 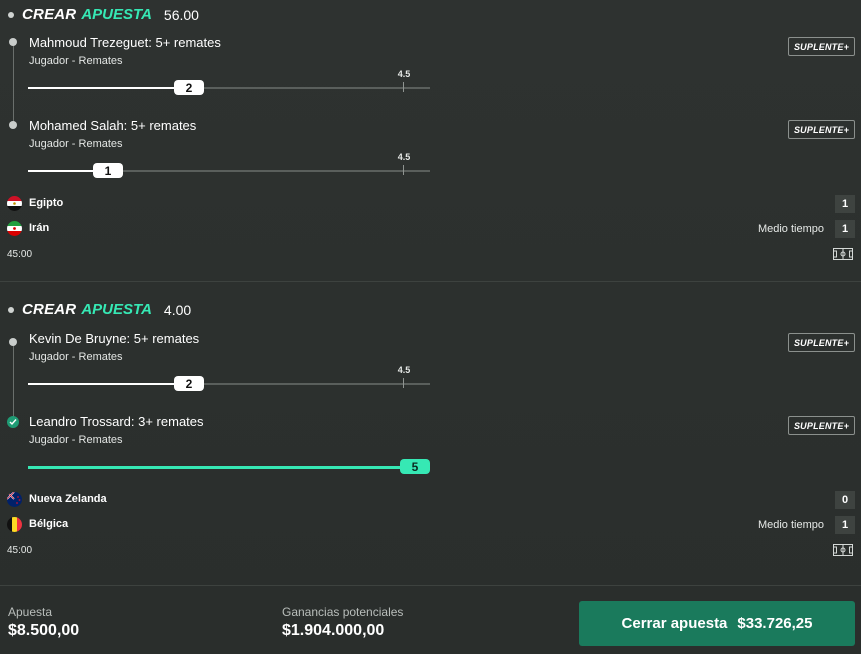 I want to click on cashout-amount: $33.726,25, so click(x=775, y=623).